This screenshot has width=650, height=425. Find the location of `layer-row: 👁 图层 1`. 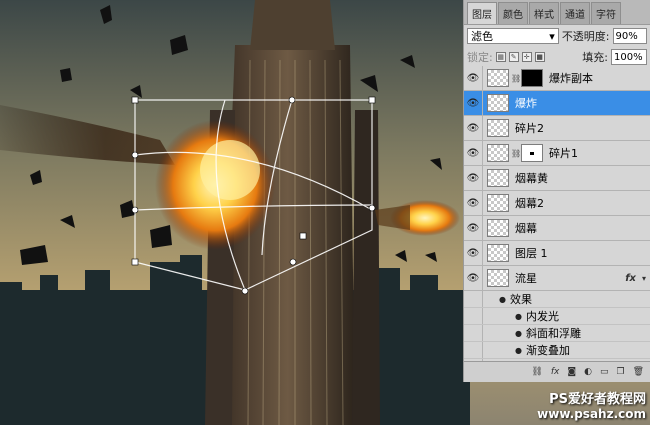

layer-row: 👁 图层 1 is located at coordinates (557, 253).